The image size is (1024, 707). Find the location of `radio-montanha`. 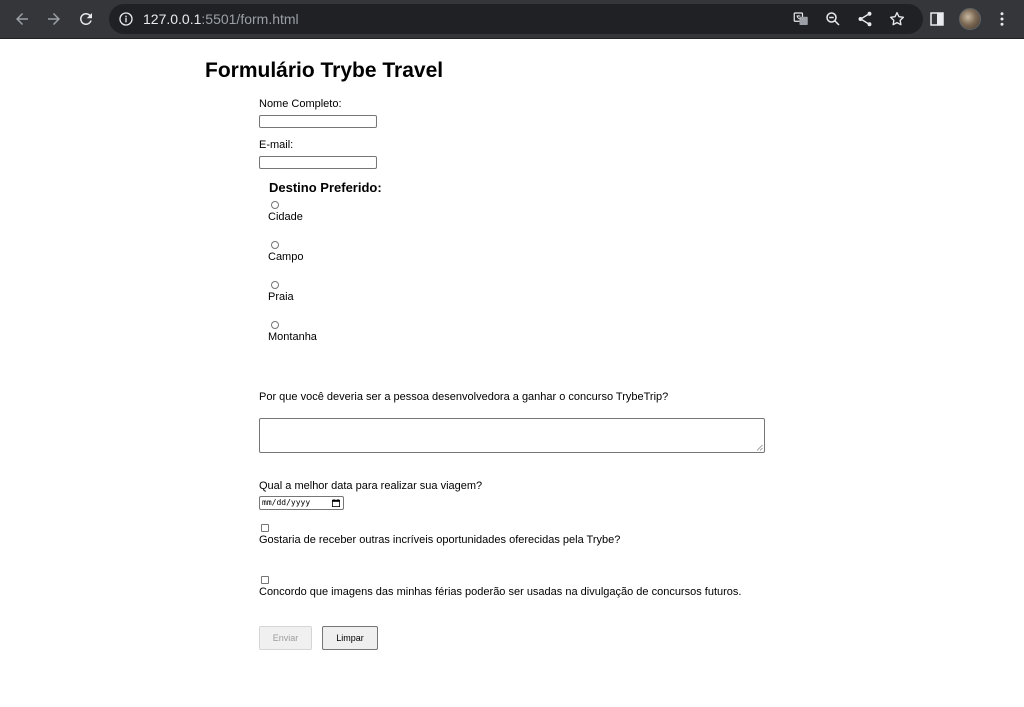

radio-montanha is located at coordinates (275, 325).